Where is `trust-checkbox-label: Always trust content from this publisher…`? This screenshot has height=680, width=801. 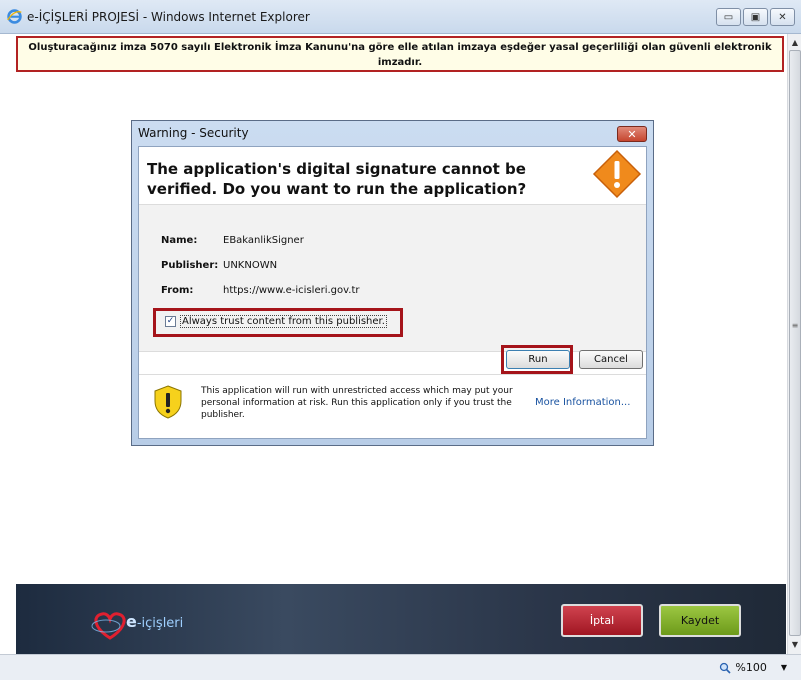
trust-checkbox-label: Always trust content from this publisher… is located at coordinates (283, 321).